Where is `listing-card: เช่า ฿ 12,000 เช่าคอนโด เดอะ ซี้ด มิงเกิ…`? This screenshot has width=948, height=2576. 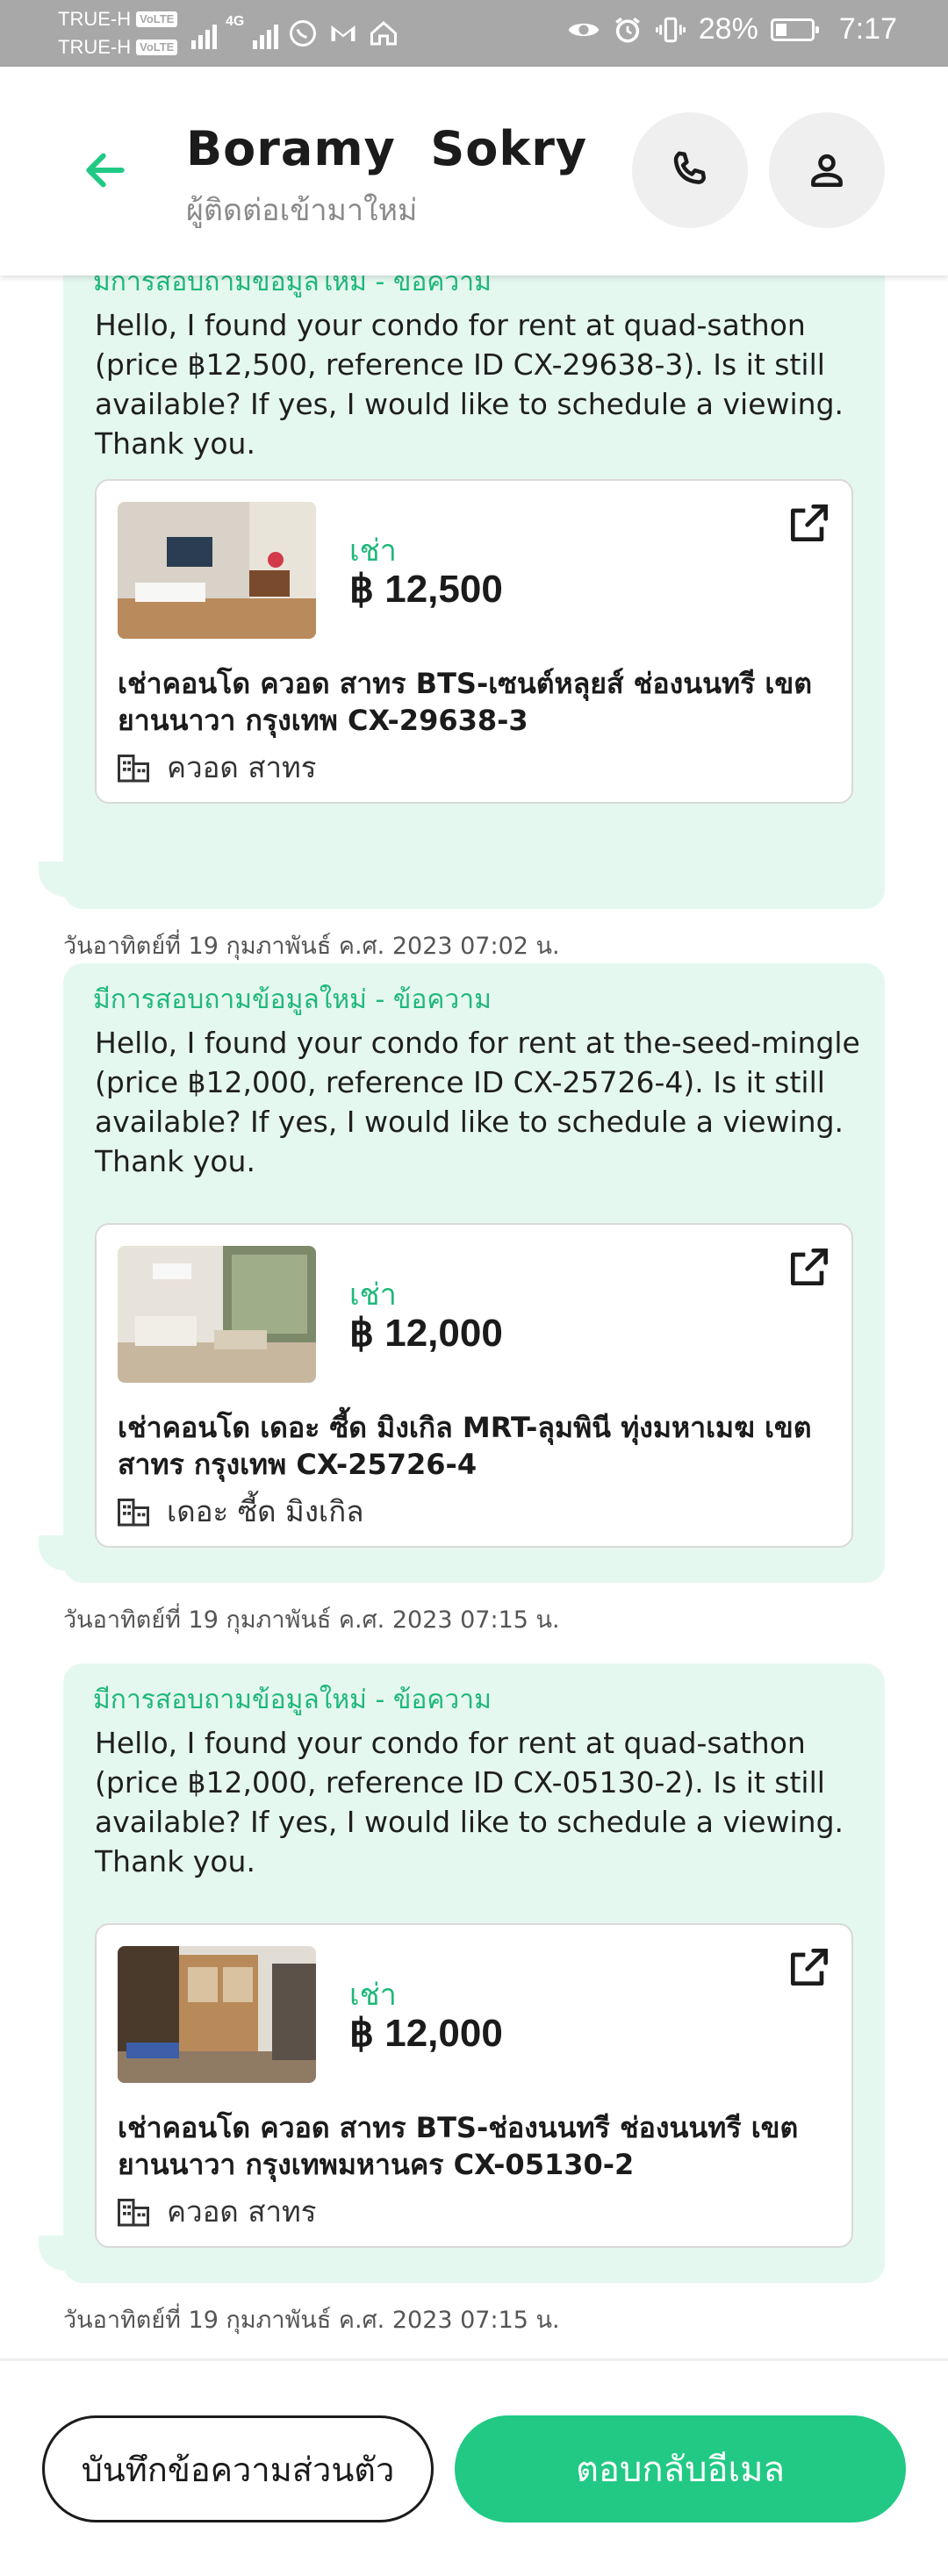 listing-card: เช่า ฿ 12,000 เช่าคอนโด เดอะ ซี้ด มิงเกิ… is located at coordinates (474, 1385).